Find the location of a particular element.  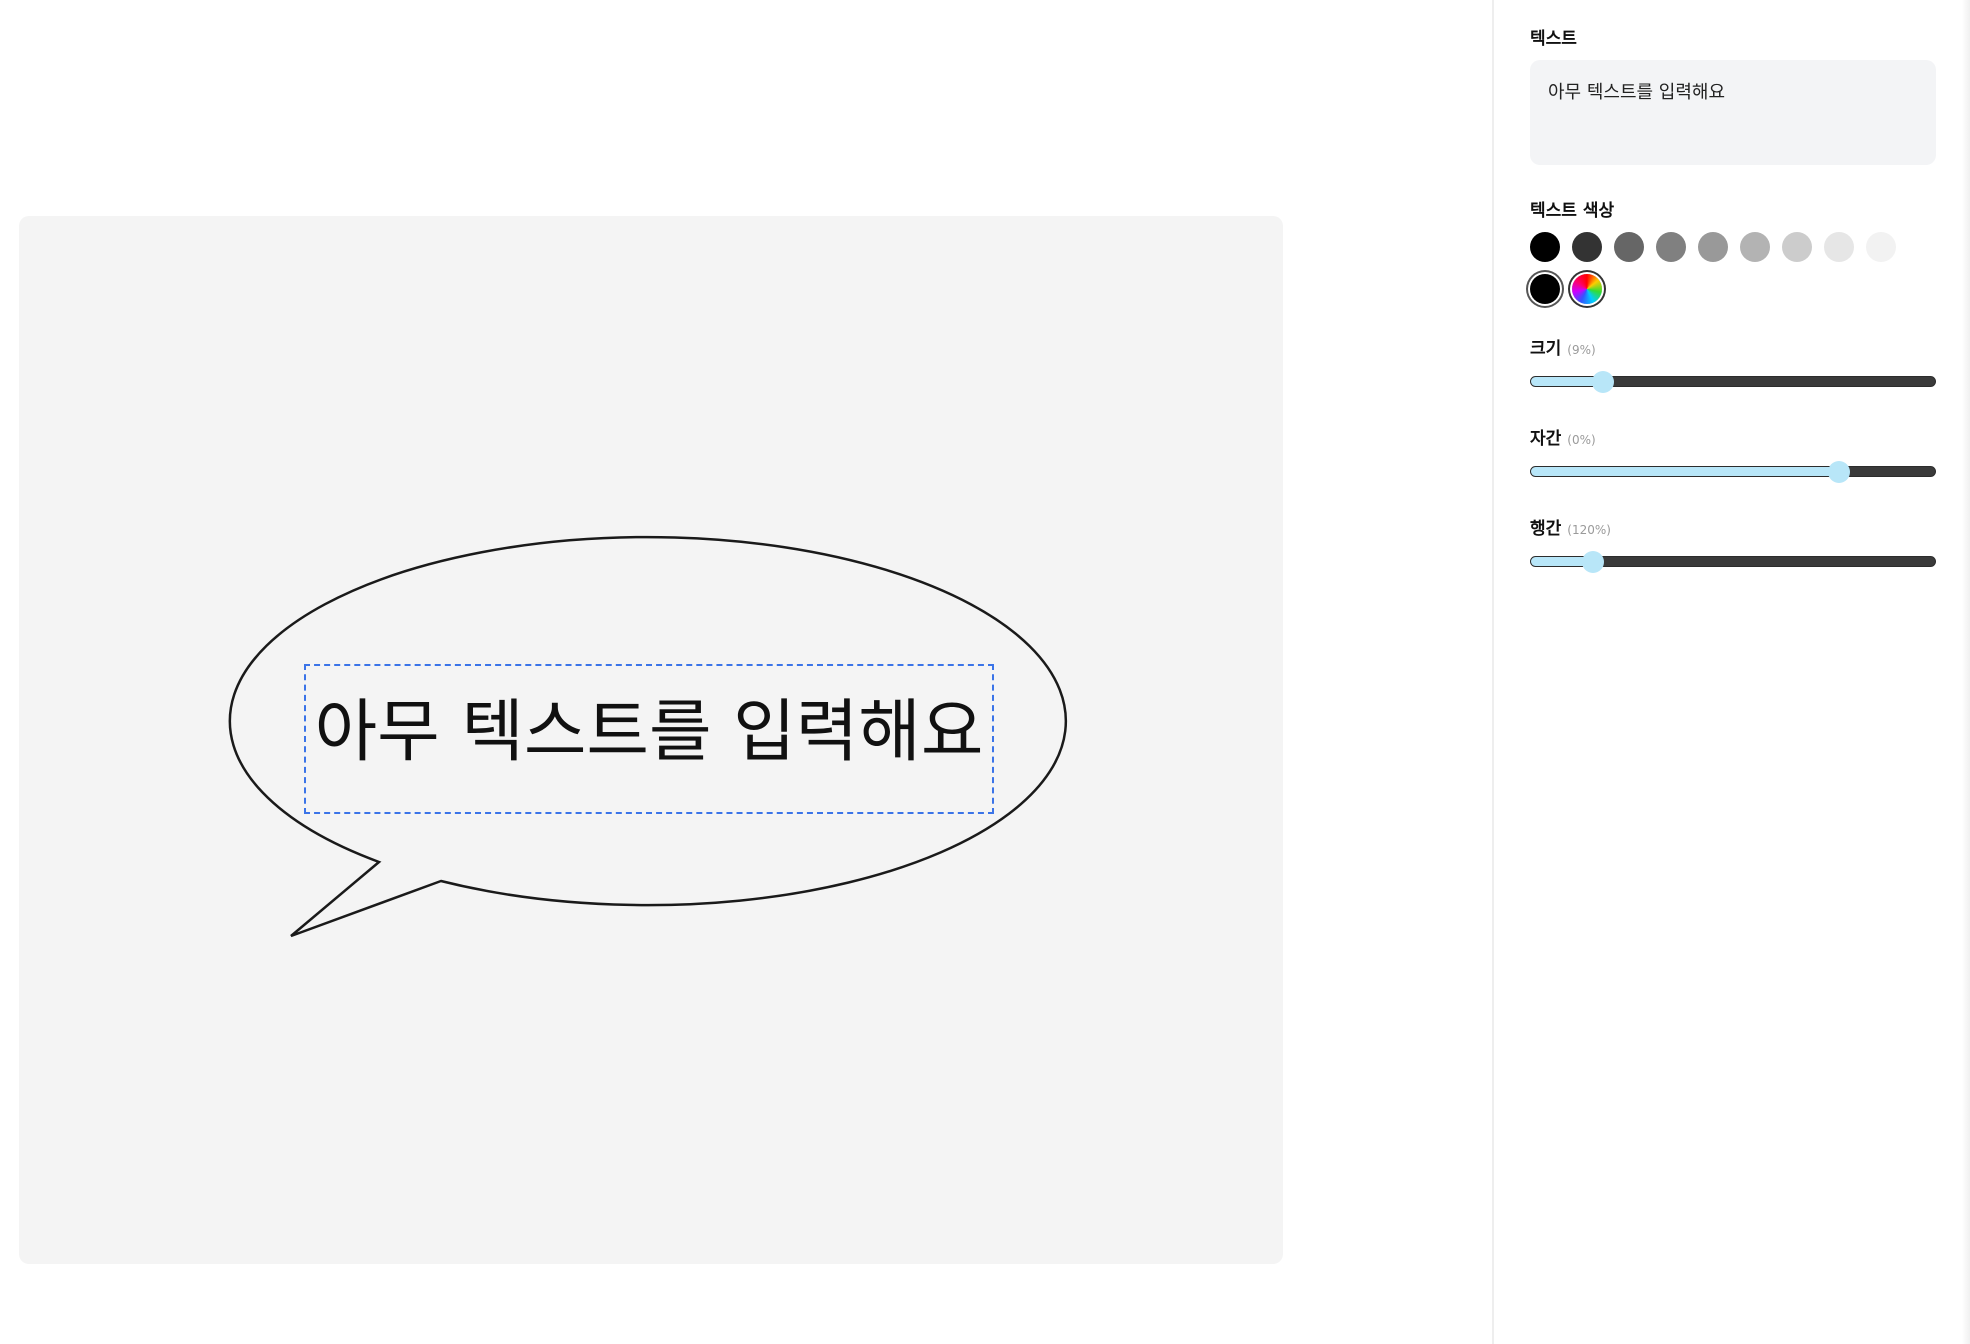

color-swatch-black is located at coordinates (1545, 247).